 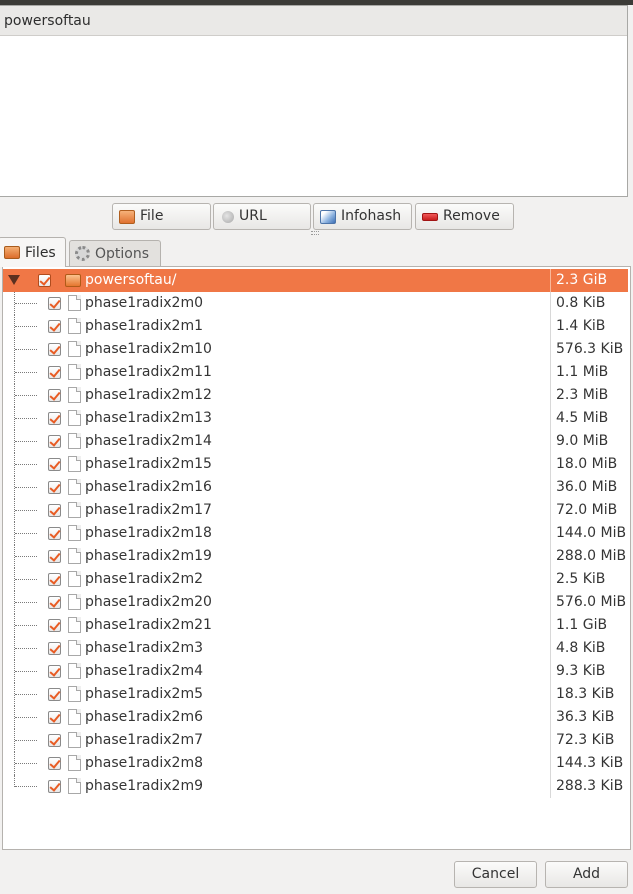 I want to click on file-size: 4.8 KiB, so click(x=588, y=648).